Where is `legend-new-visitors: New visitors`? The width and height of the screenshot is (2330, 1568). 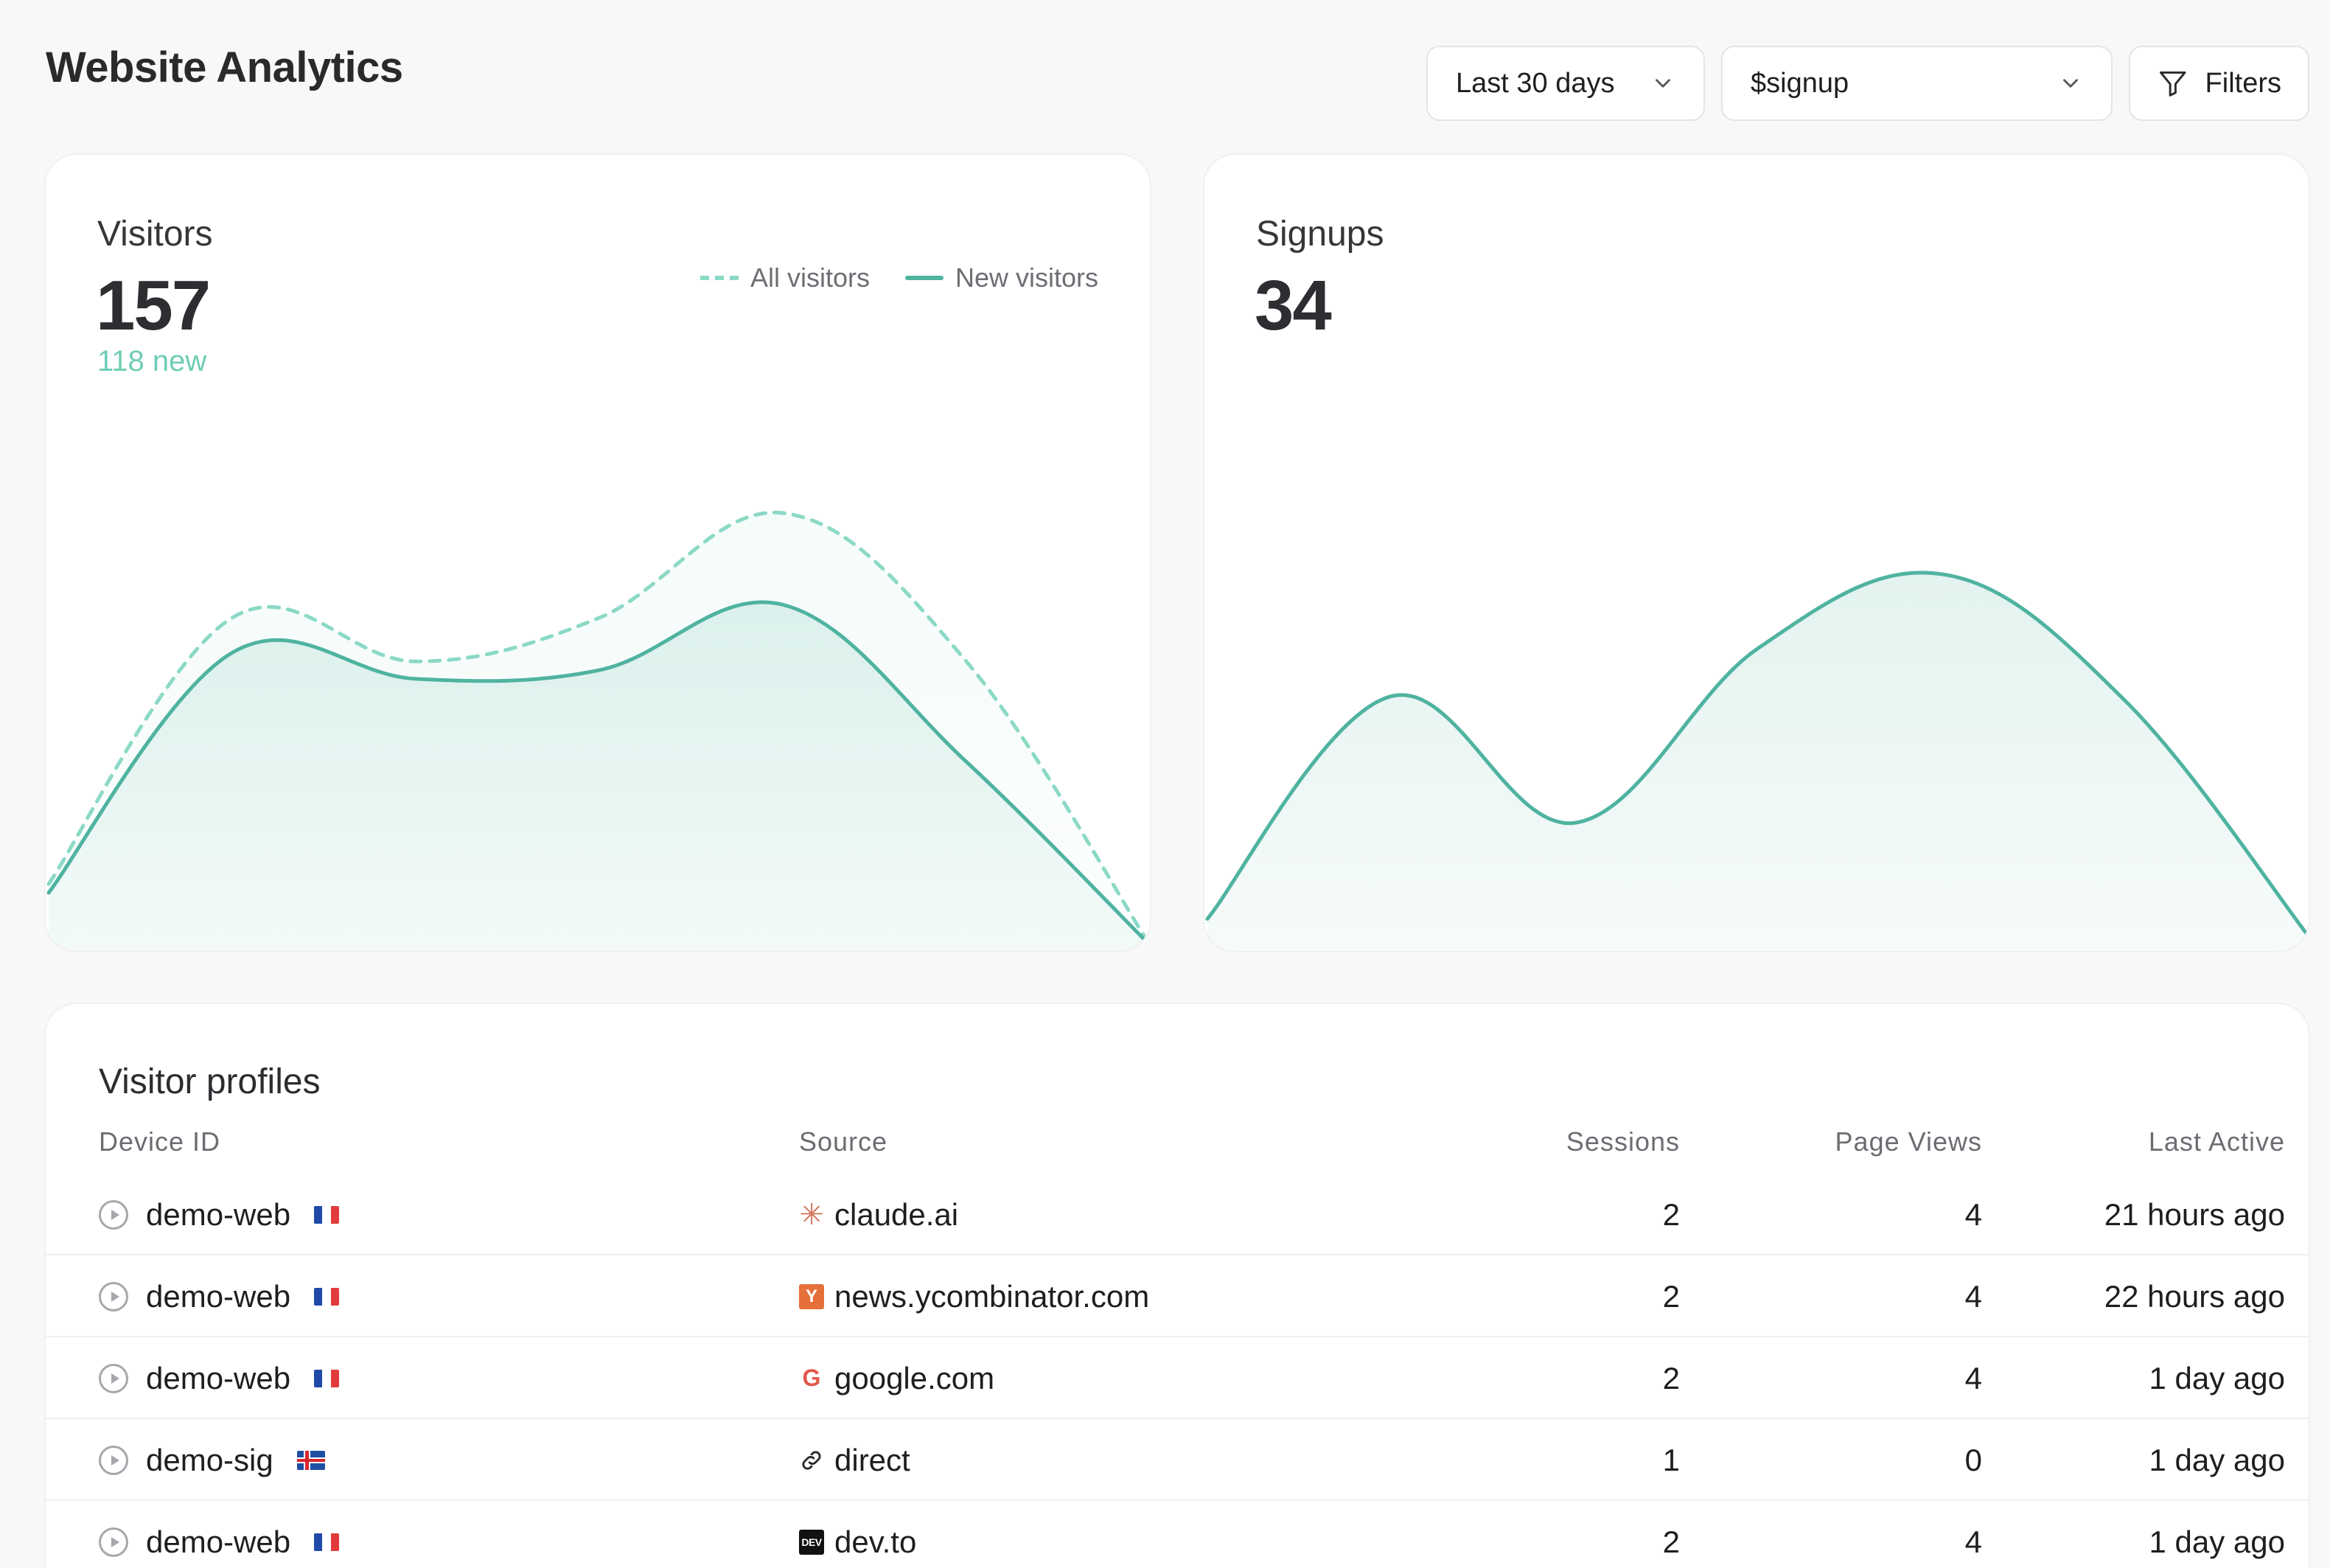
legend-new-visitors: New visitors is located at coordinates (1001, 277).